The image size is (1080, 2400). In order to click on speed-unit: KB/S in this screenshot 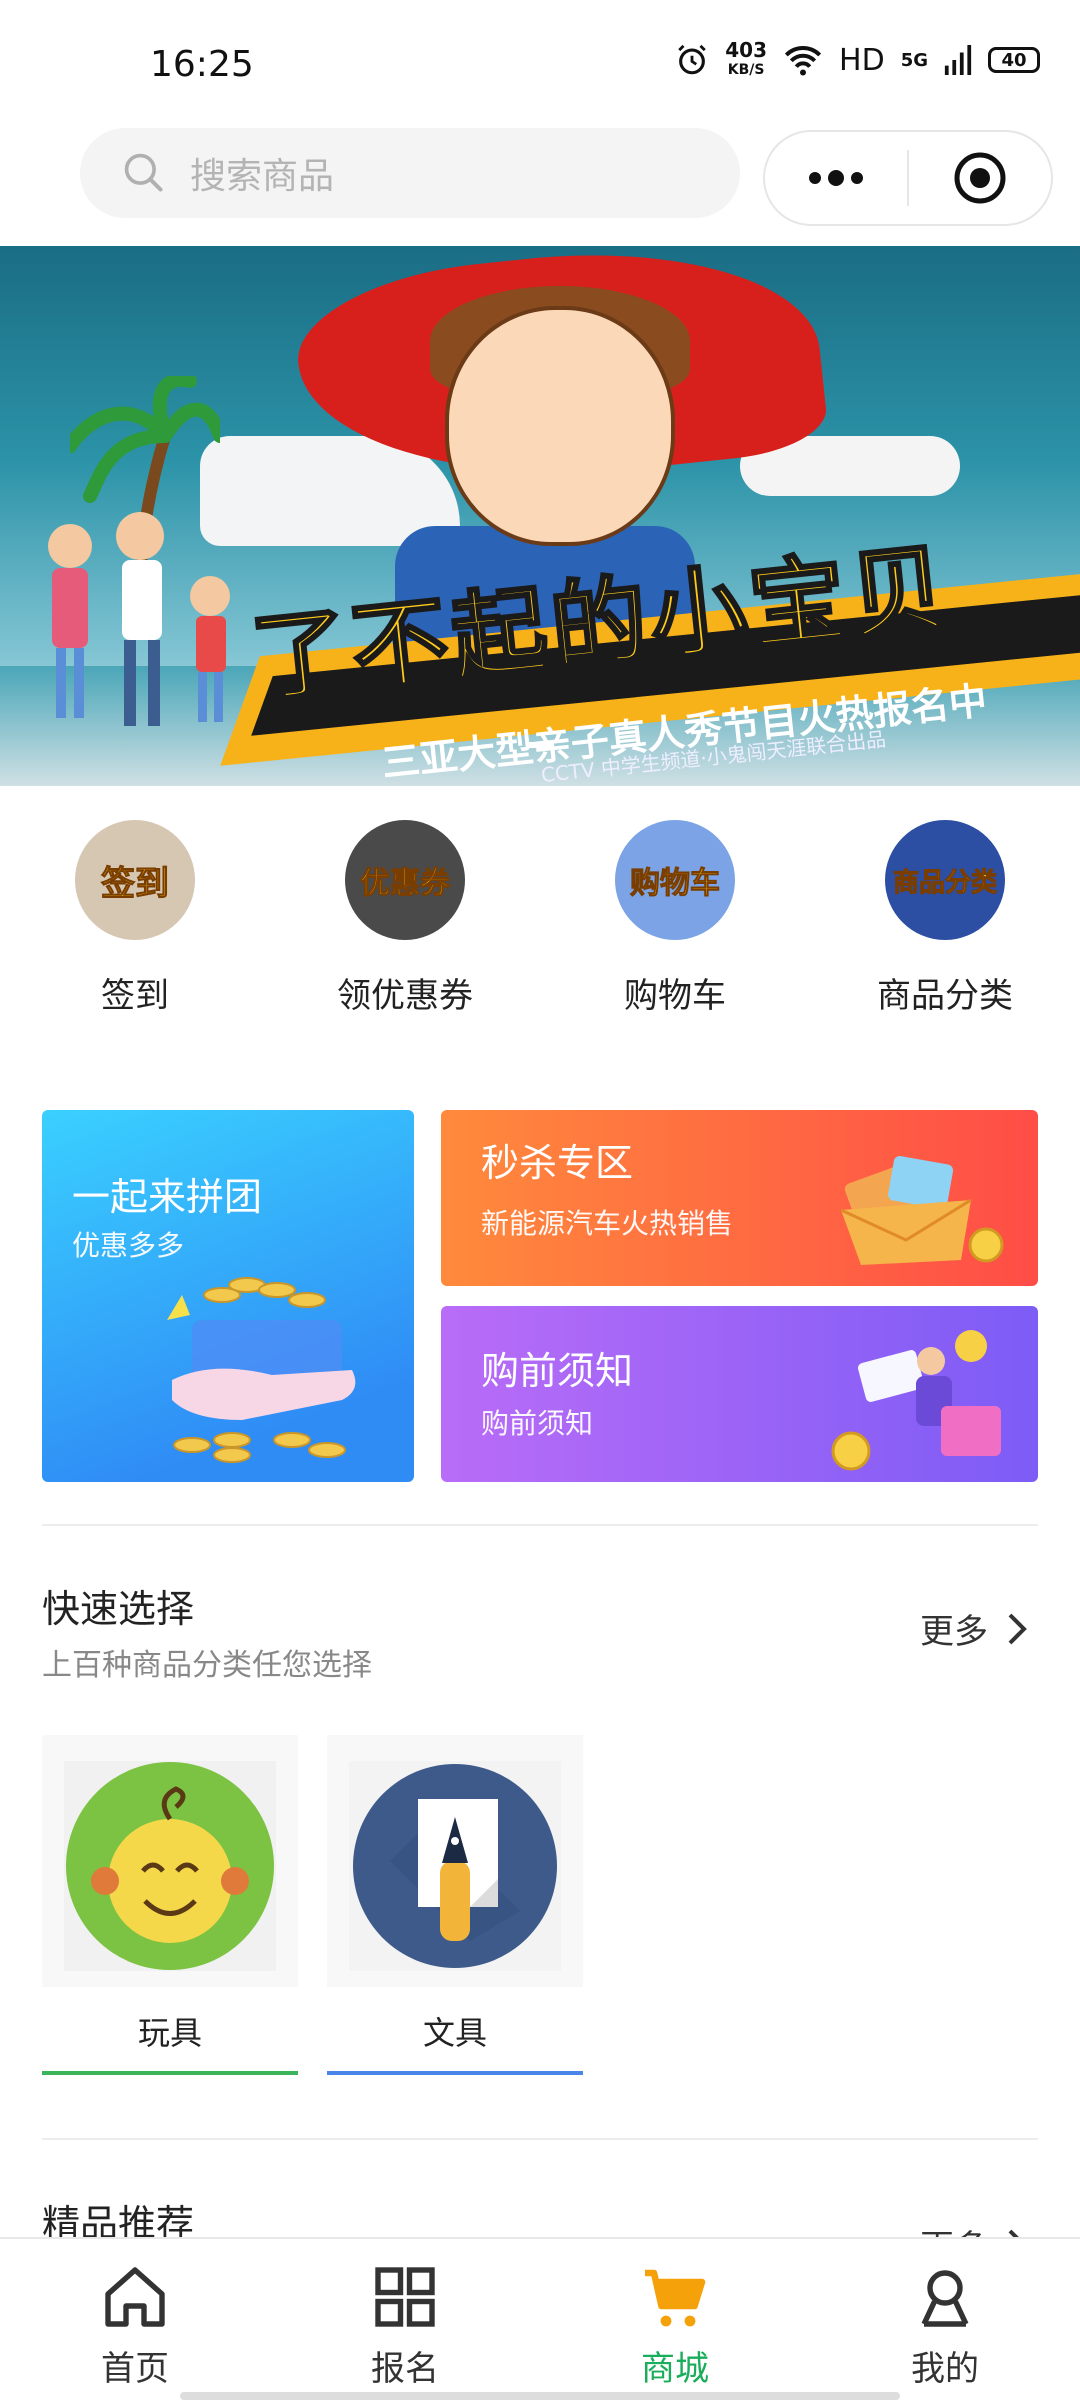, I will do `click(746, 70)`.